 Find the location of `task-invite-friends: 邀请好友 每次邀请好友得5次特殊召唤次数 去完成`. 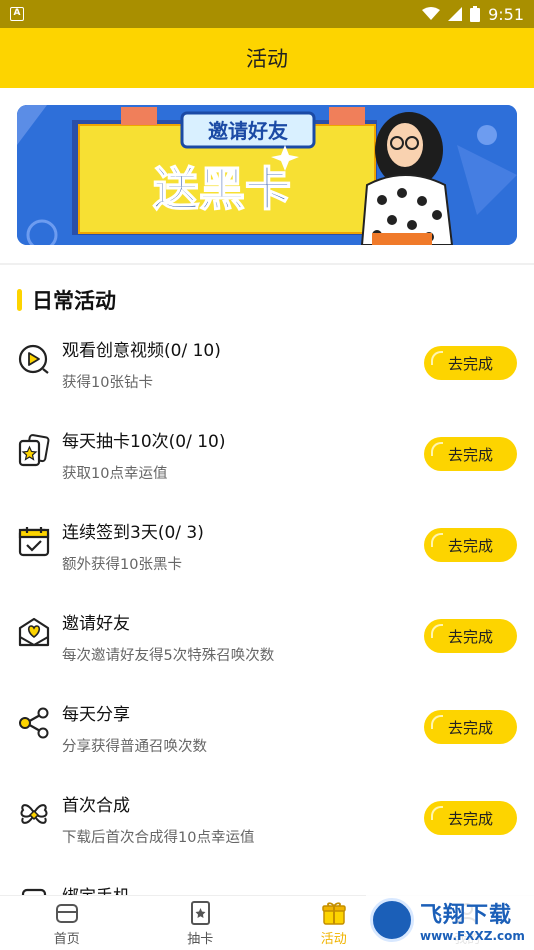

task-invite-friends: 邀请好友 每次邀请好友得5次特殊召唤次数 去完成 is located at coordinates (267, 648).